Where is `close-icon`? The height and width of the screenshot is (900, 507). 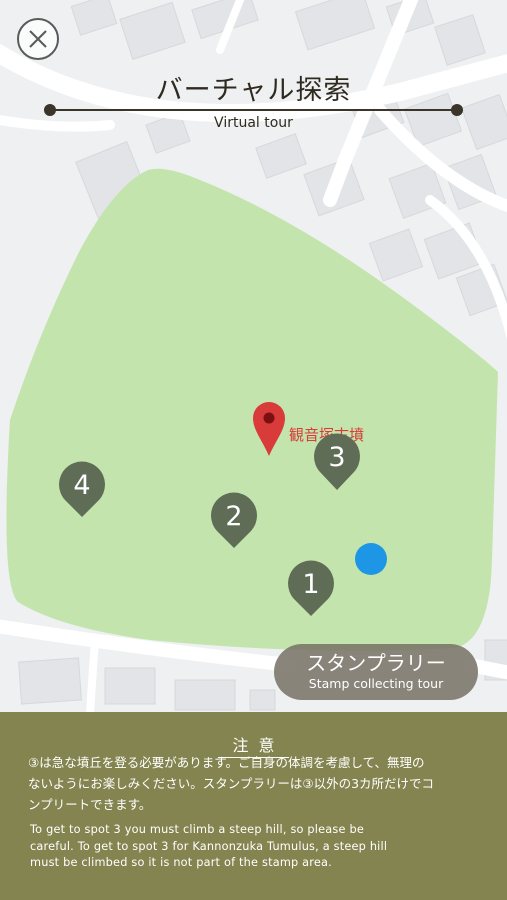
close-icon is located at coordinates (38, 39).